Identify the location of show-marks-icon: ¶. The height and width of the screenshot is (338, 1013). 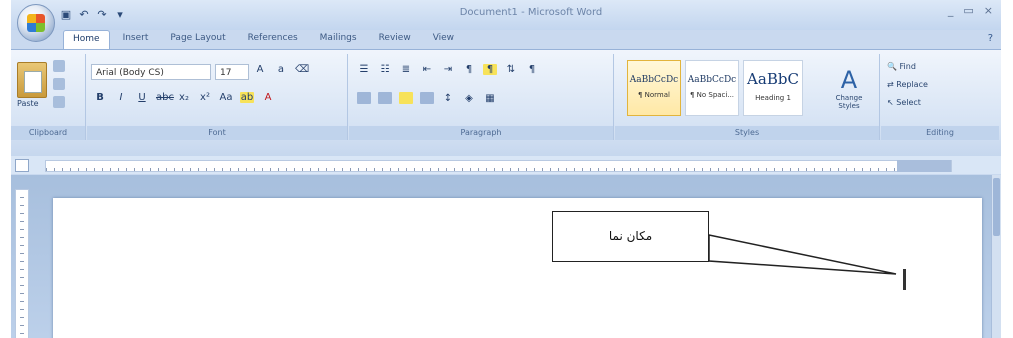
(532, 69).